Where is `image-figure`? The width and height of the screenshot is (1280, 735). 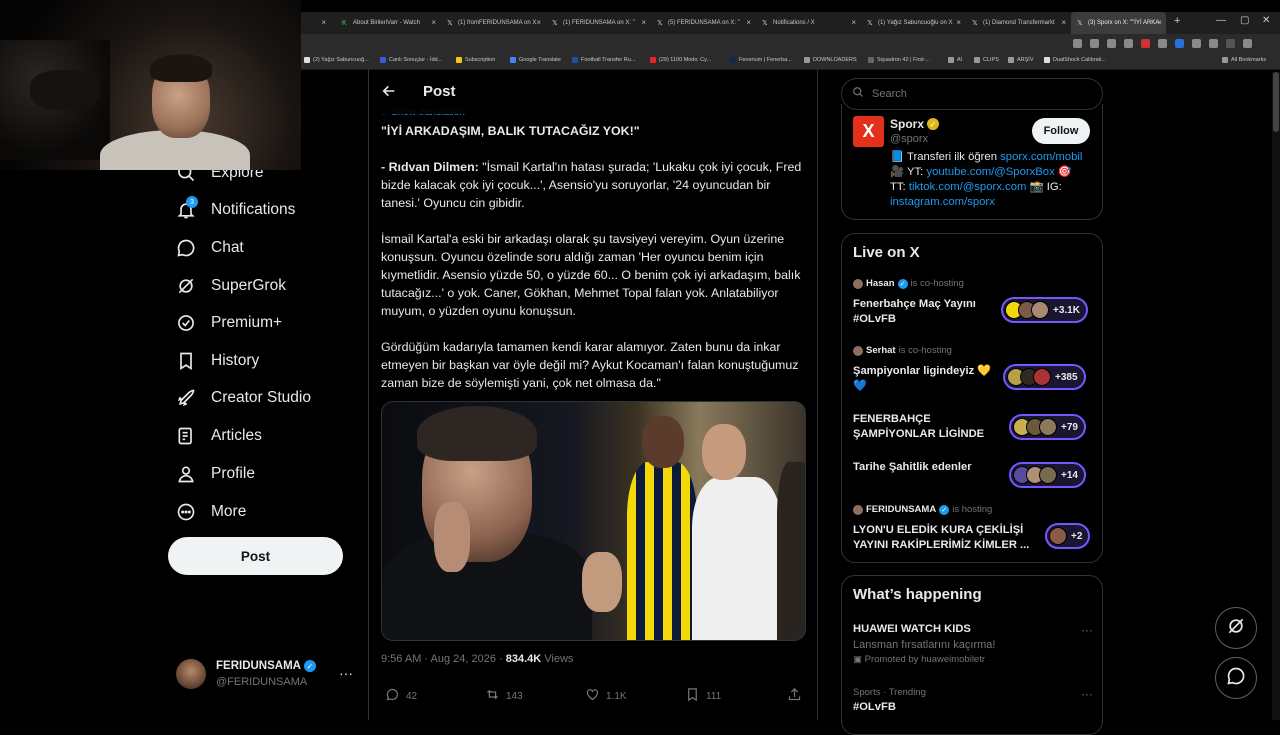 image-figure is located at coordinates (662, 551).